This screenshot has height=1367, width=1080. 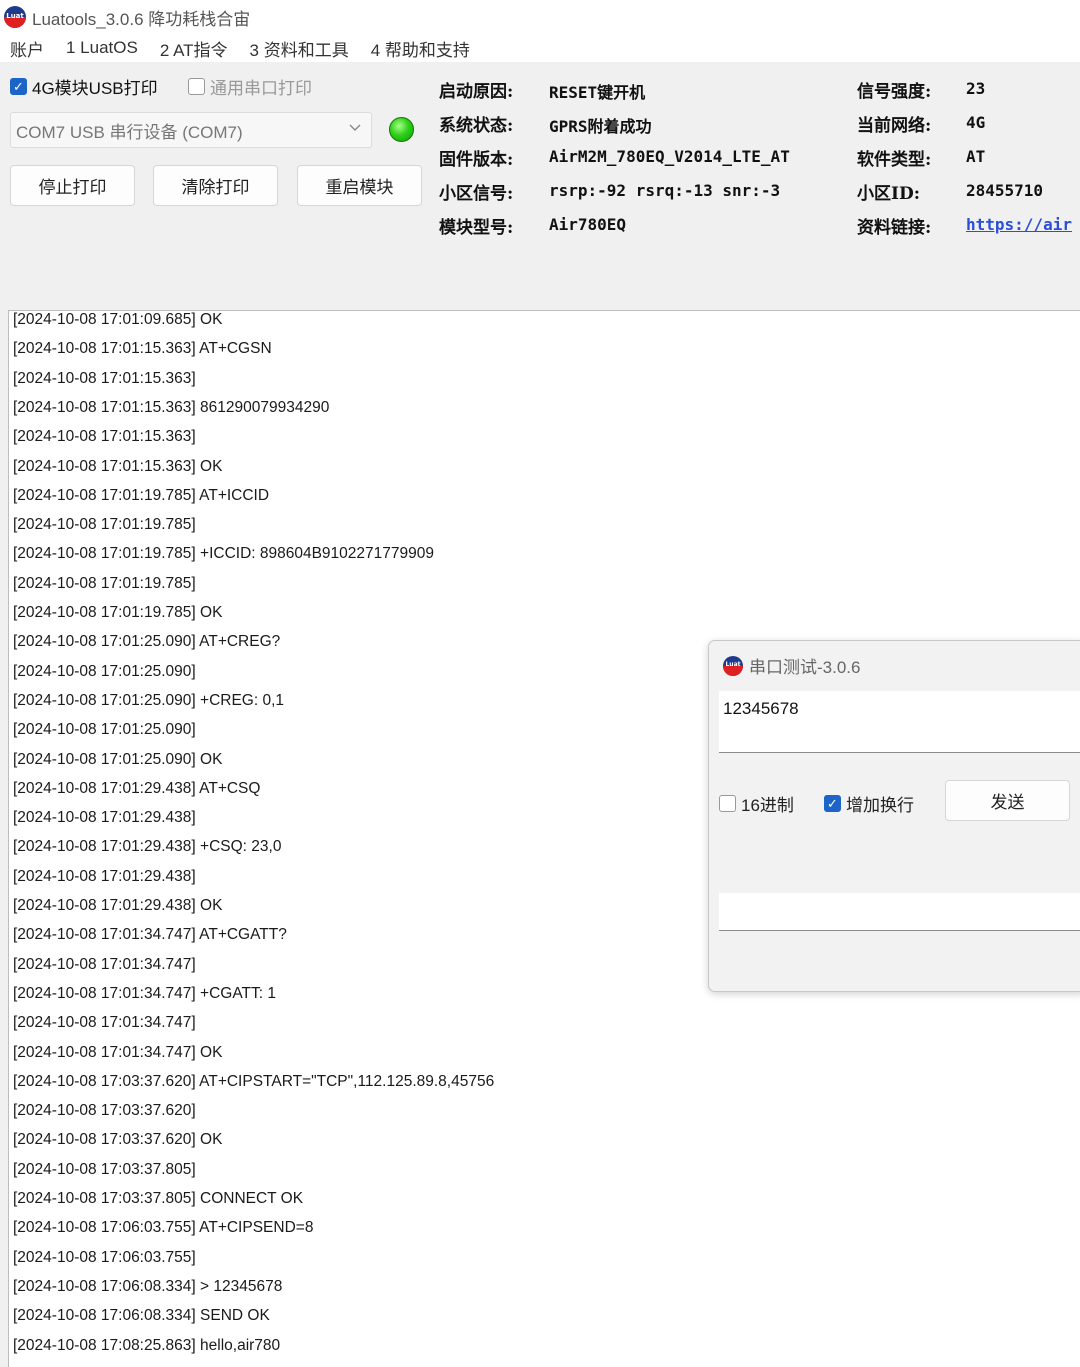 What do you see at coordinates (894, 228) in the screenshot?
I see `docs-link-label: 资料链接:` at bounding box center [894, 228].